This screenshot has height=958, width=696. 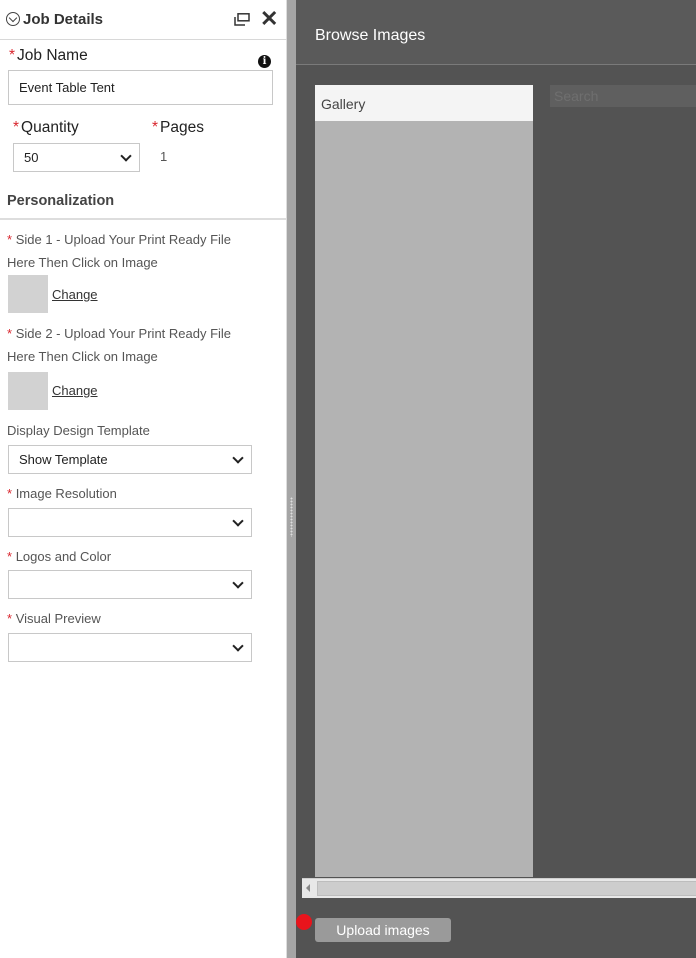 What do you see at coordinates (143, 20) in the screenshot?
I see `panel-header: Job Details ✕` at bounding box center [143, 20].